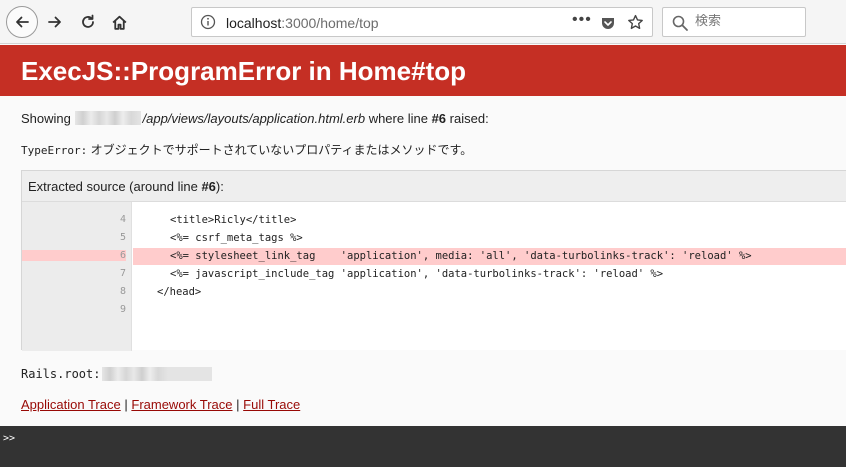 This screenshot has width=846, height=467. I want to click on template-path: /app/views/layouts/application.html.erb, so click(254, 118).